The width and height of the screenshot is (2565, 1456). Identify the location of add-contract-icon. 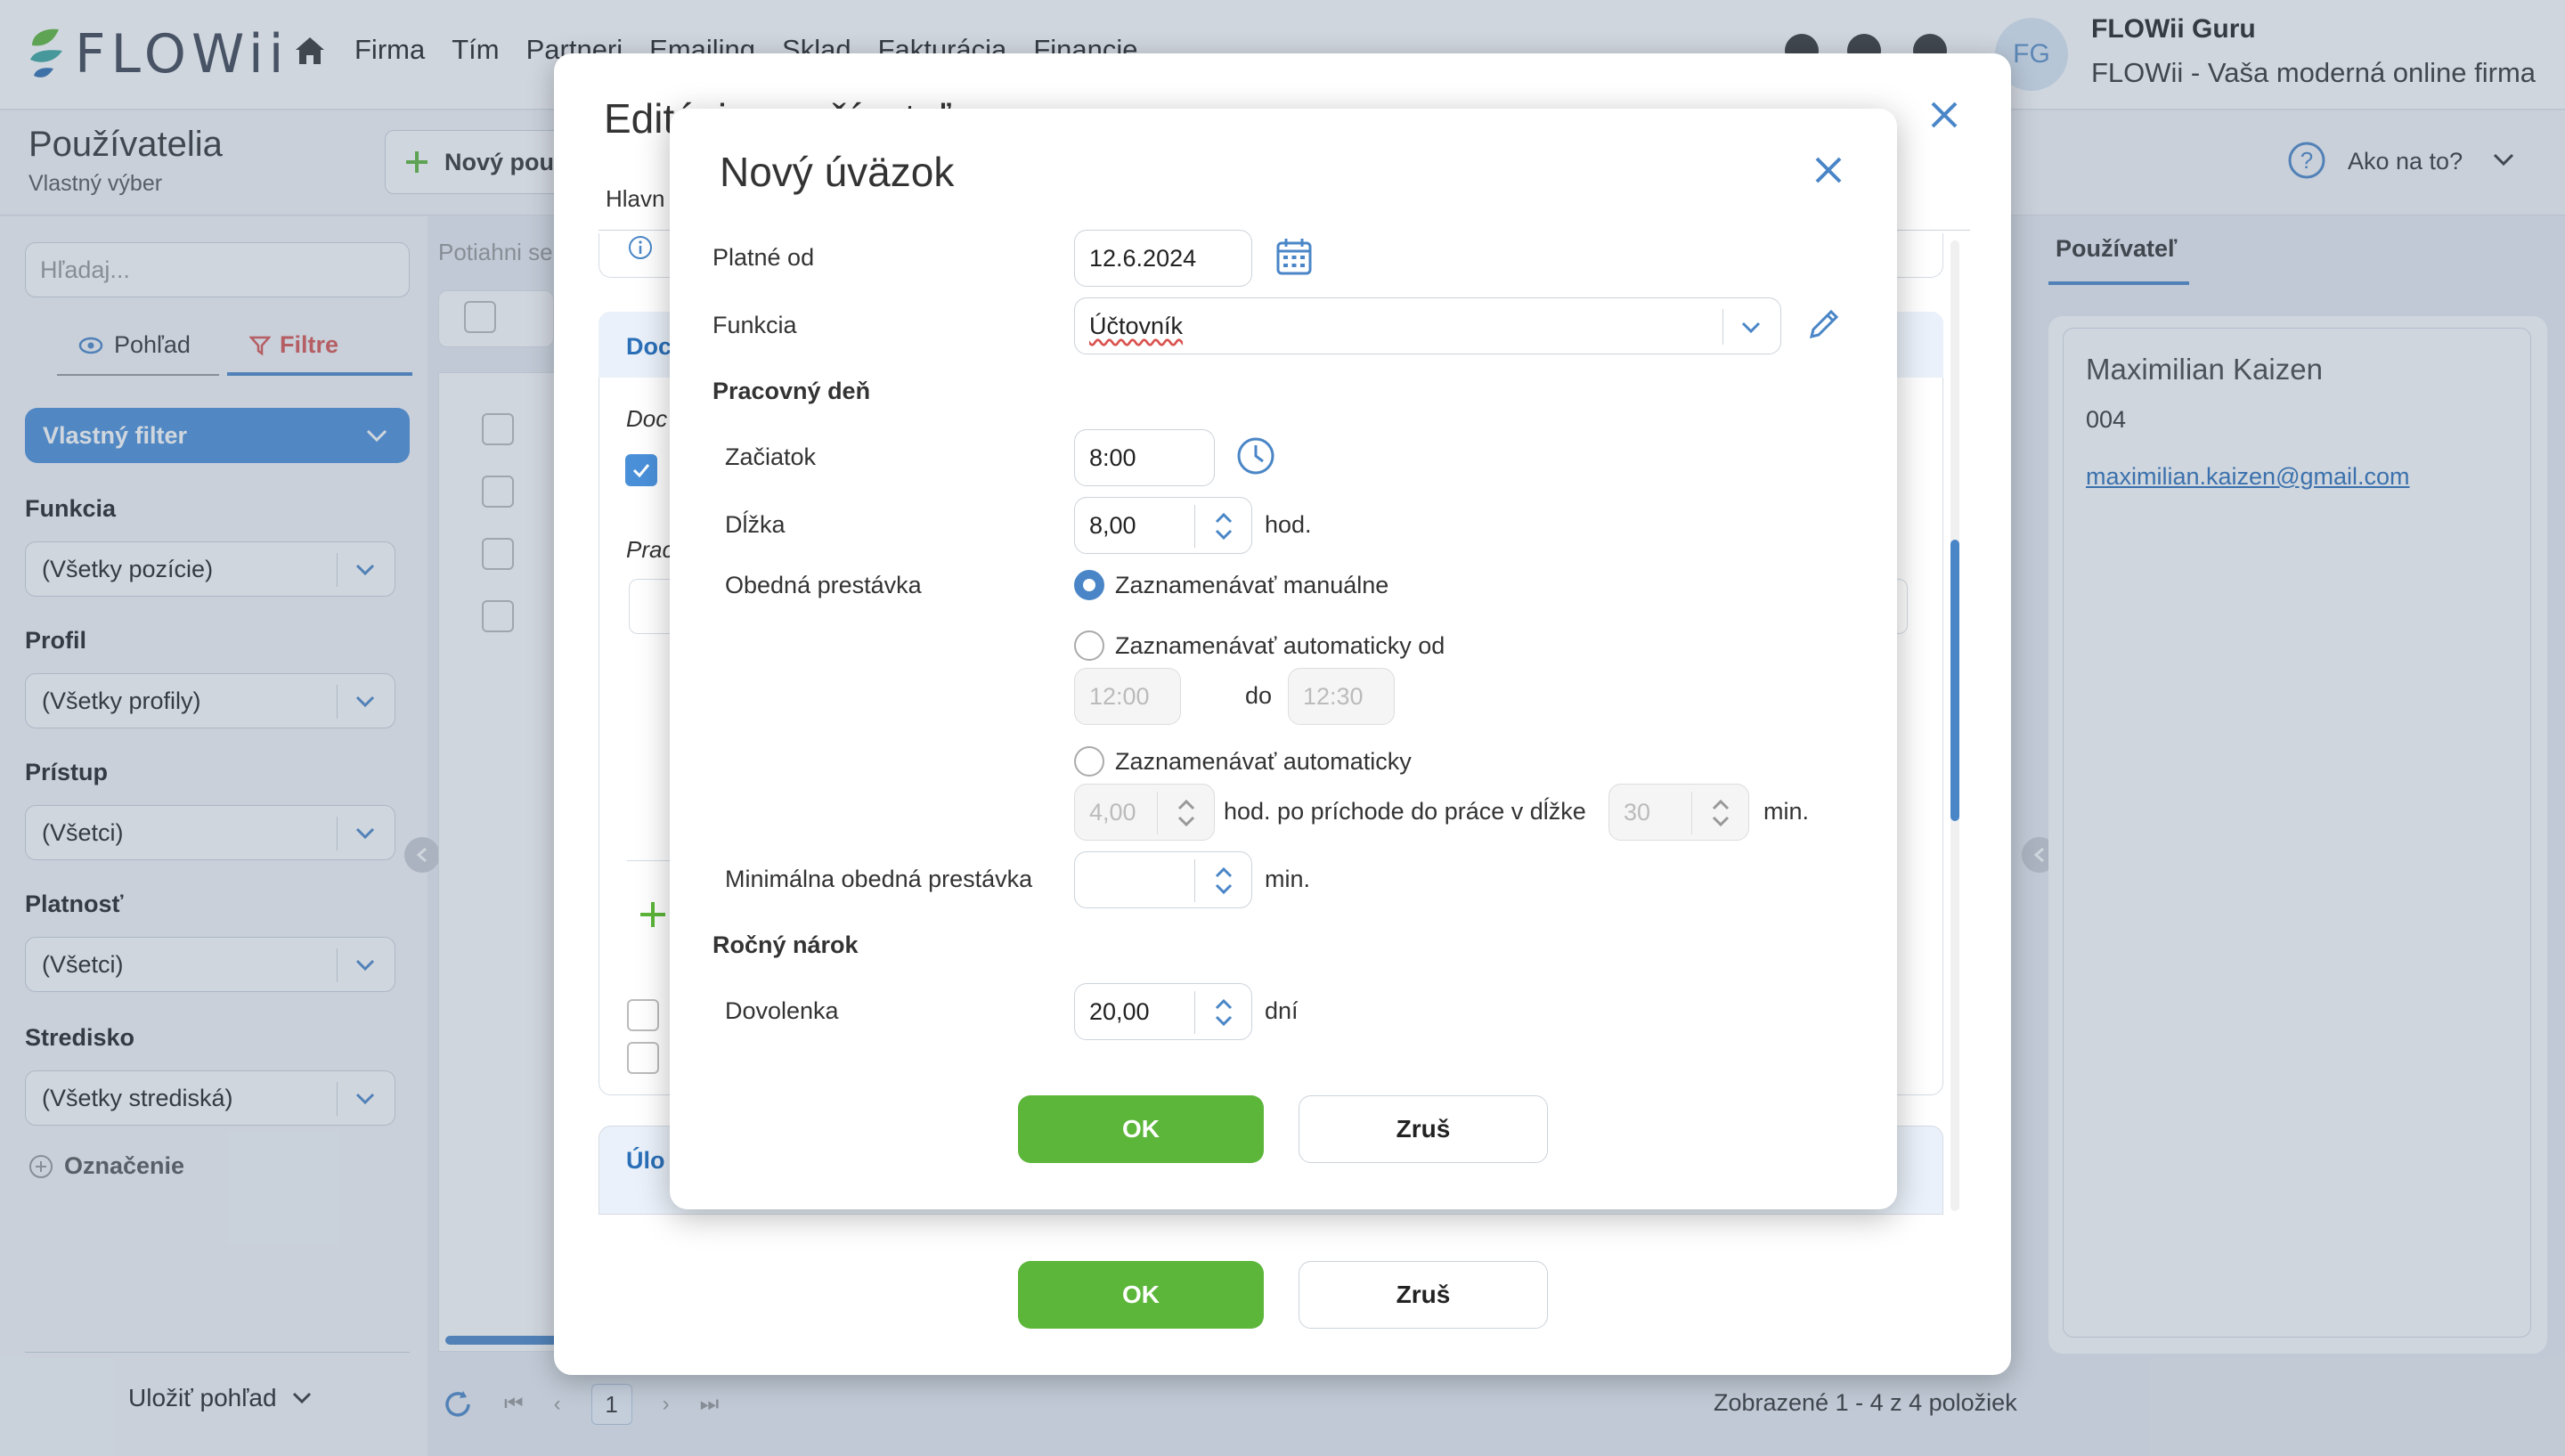
(653, 914).